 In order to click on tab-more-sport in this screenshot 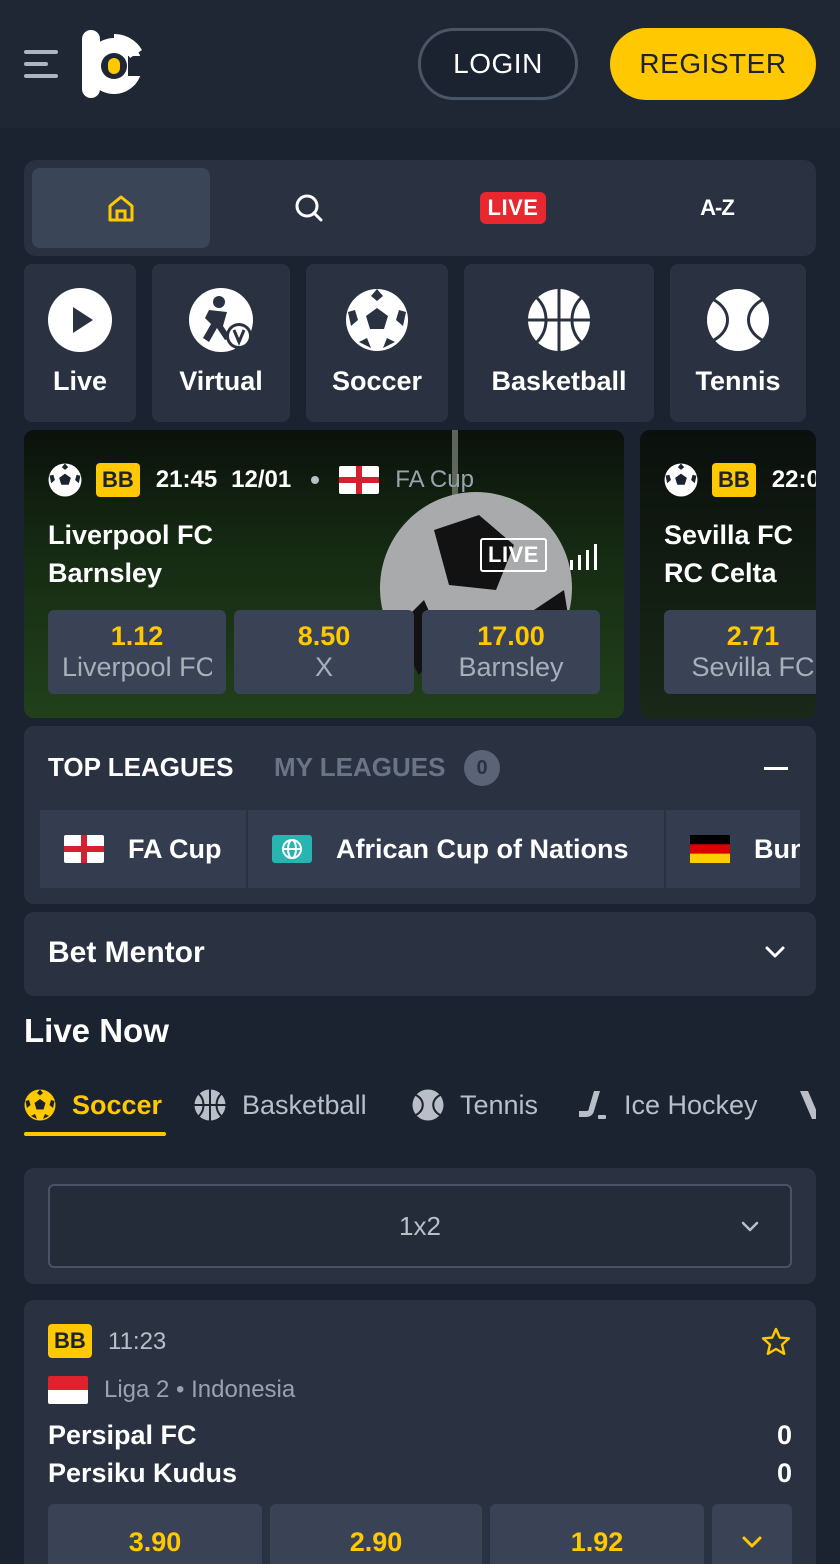, I will do `click(805, 1105)`.